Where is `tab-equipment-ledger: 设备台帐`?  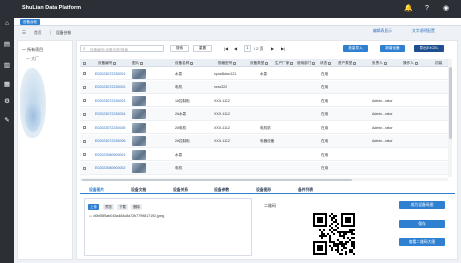
tab-equipment-ledger: 设备台帐 is located at coordinates (30, 22).